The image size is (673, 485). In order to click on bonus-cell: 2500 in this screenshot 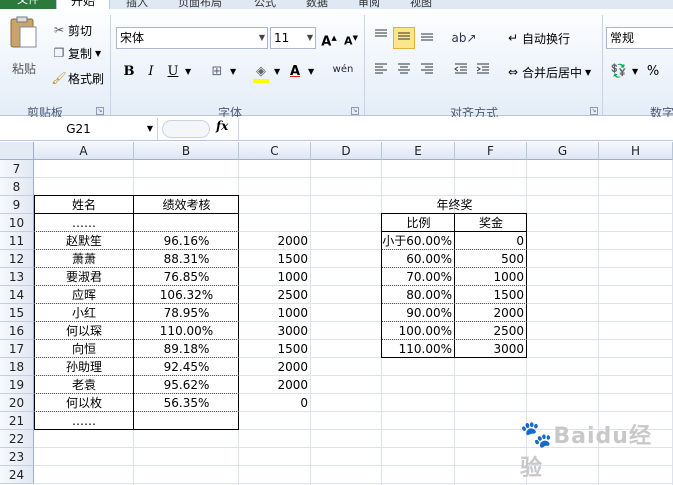, I will do `click(275, 295)`.